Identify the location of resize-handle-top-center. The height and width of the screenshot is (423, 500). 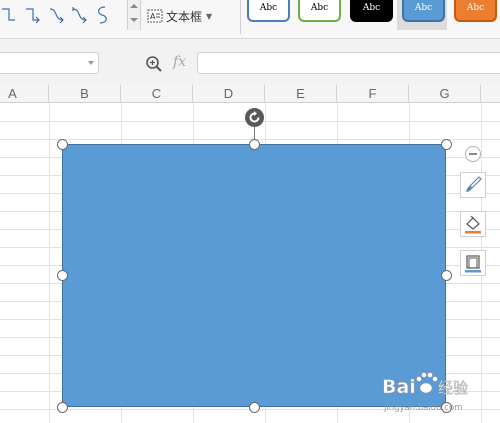
(254, 144).